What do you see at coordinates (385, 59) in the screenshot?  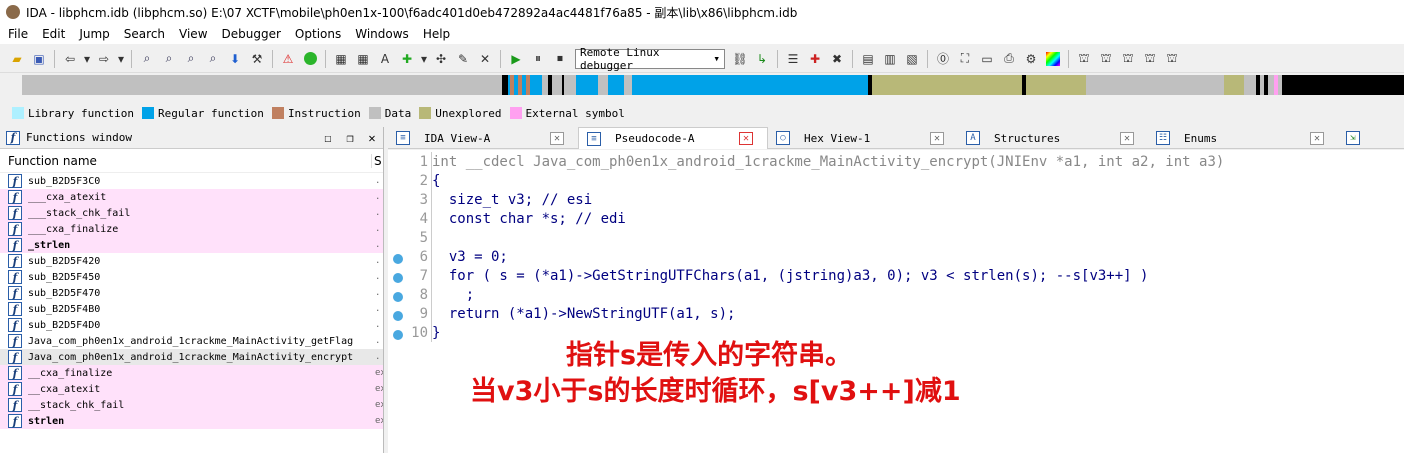 I see `make-string-icon: A` at bounding box center [385, 59].